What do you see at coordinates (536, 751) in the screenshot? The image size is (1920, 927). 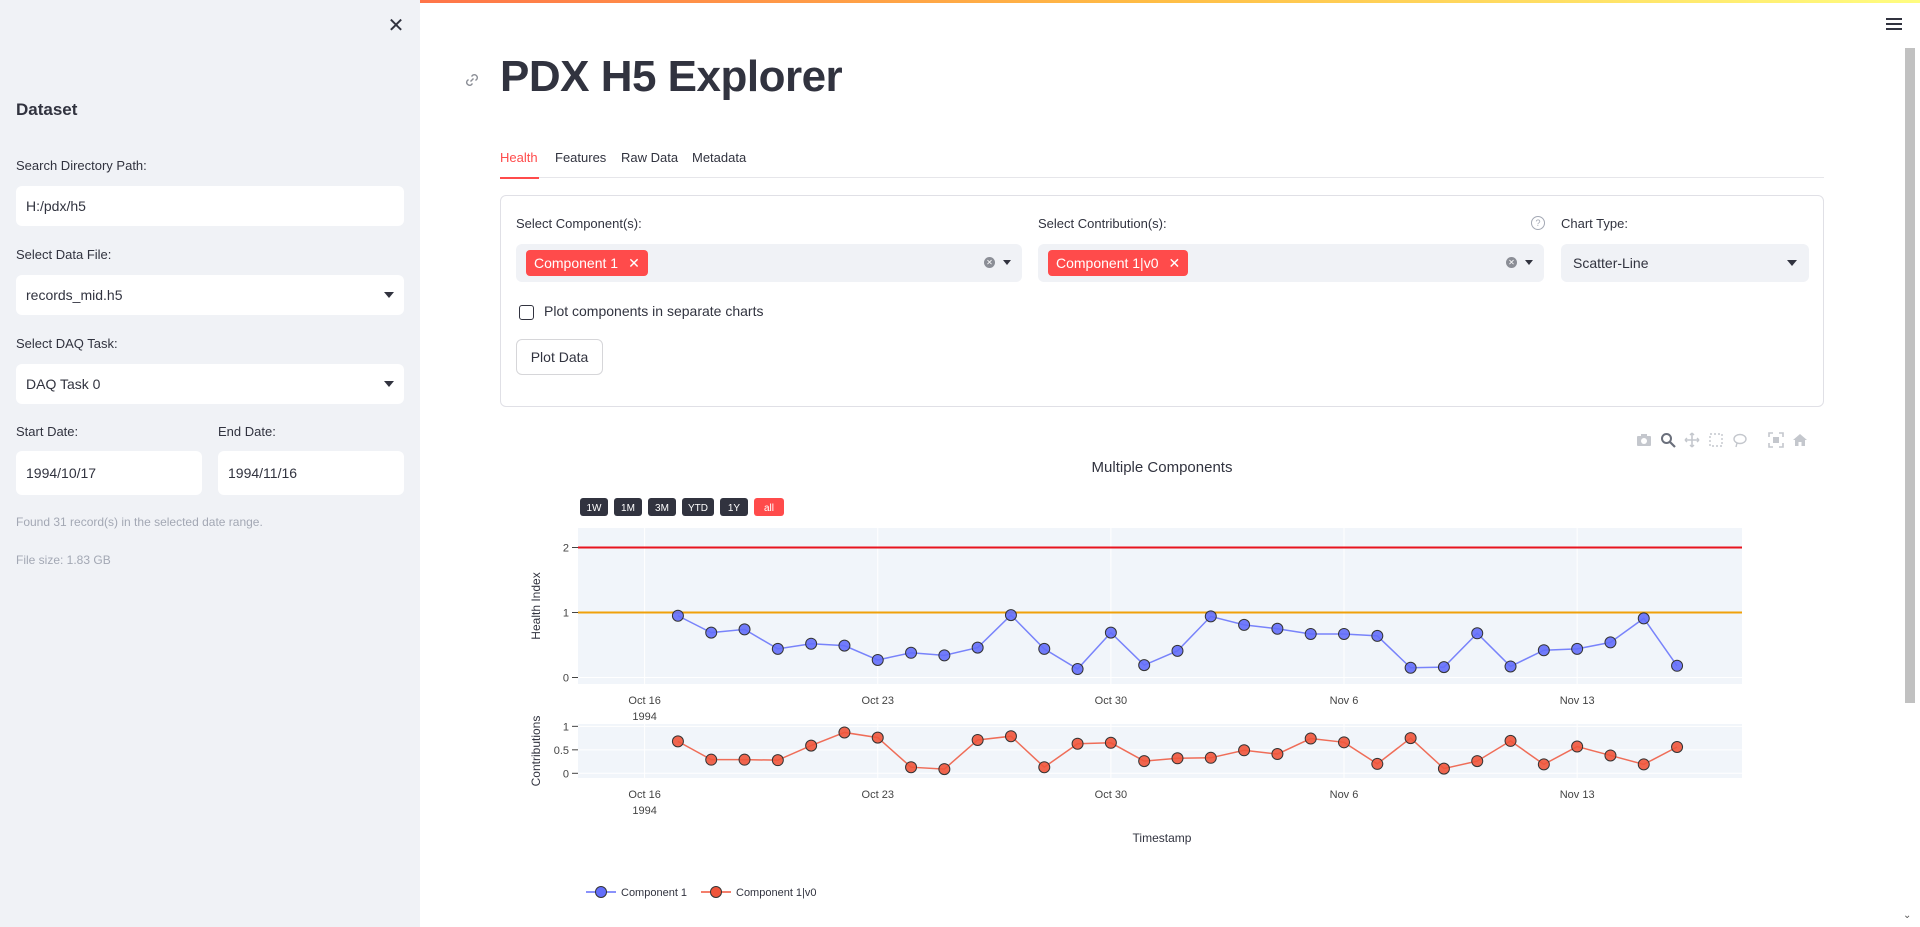 I see `y-axis-label: Contributions` at bounding box center [536, 751].